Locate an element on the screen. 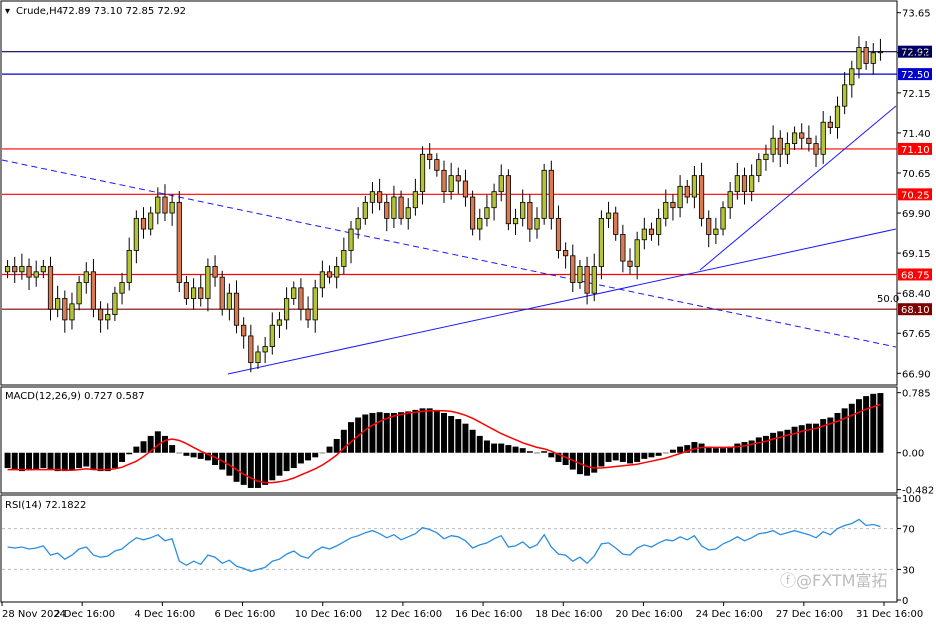  symbol-label: Crude,H4 is located at coordinates (39, 11).